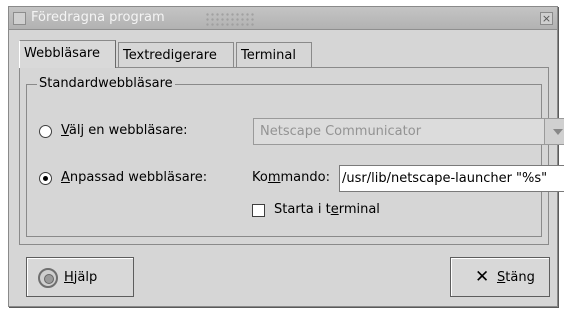 Image resolution: width=564 pixels, height=311 pixels. What do you see at coordinates (482, 277) in the screenshot?
I see `x-icon: ✕` at bounding box center [482, 277].